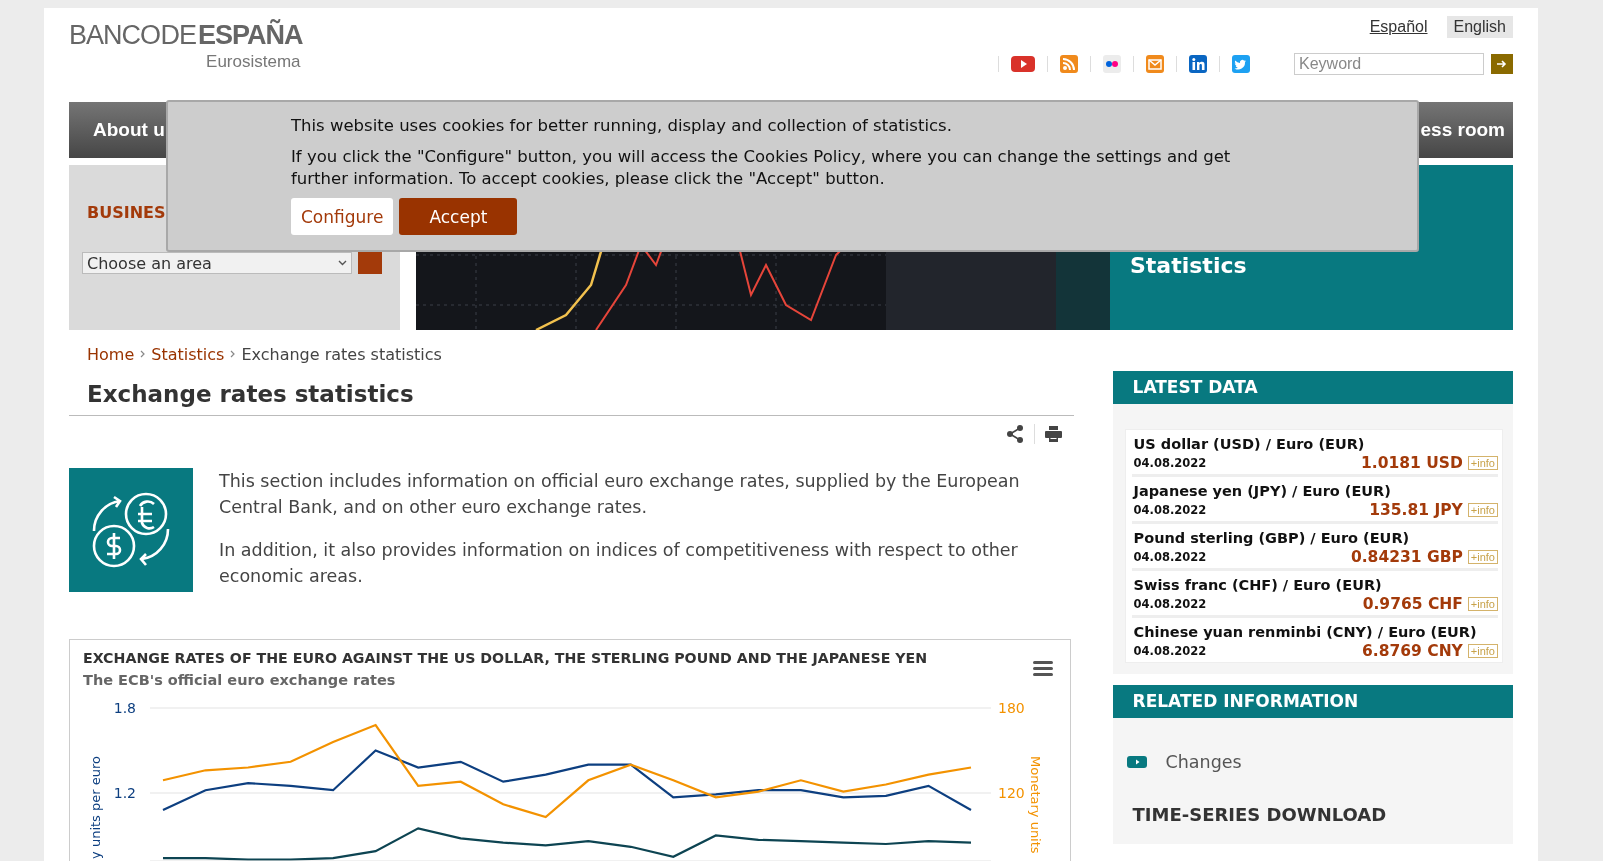 This screenshot has width=1603, height=861. What do you see at coordinates (1043, 668) in the screenshot?
I see `menu-icon` at bounding box center [1043, 668].